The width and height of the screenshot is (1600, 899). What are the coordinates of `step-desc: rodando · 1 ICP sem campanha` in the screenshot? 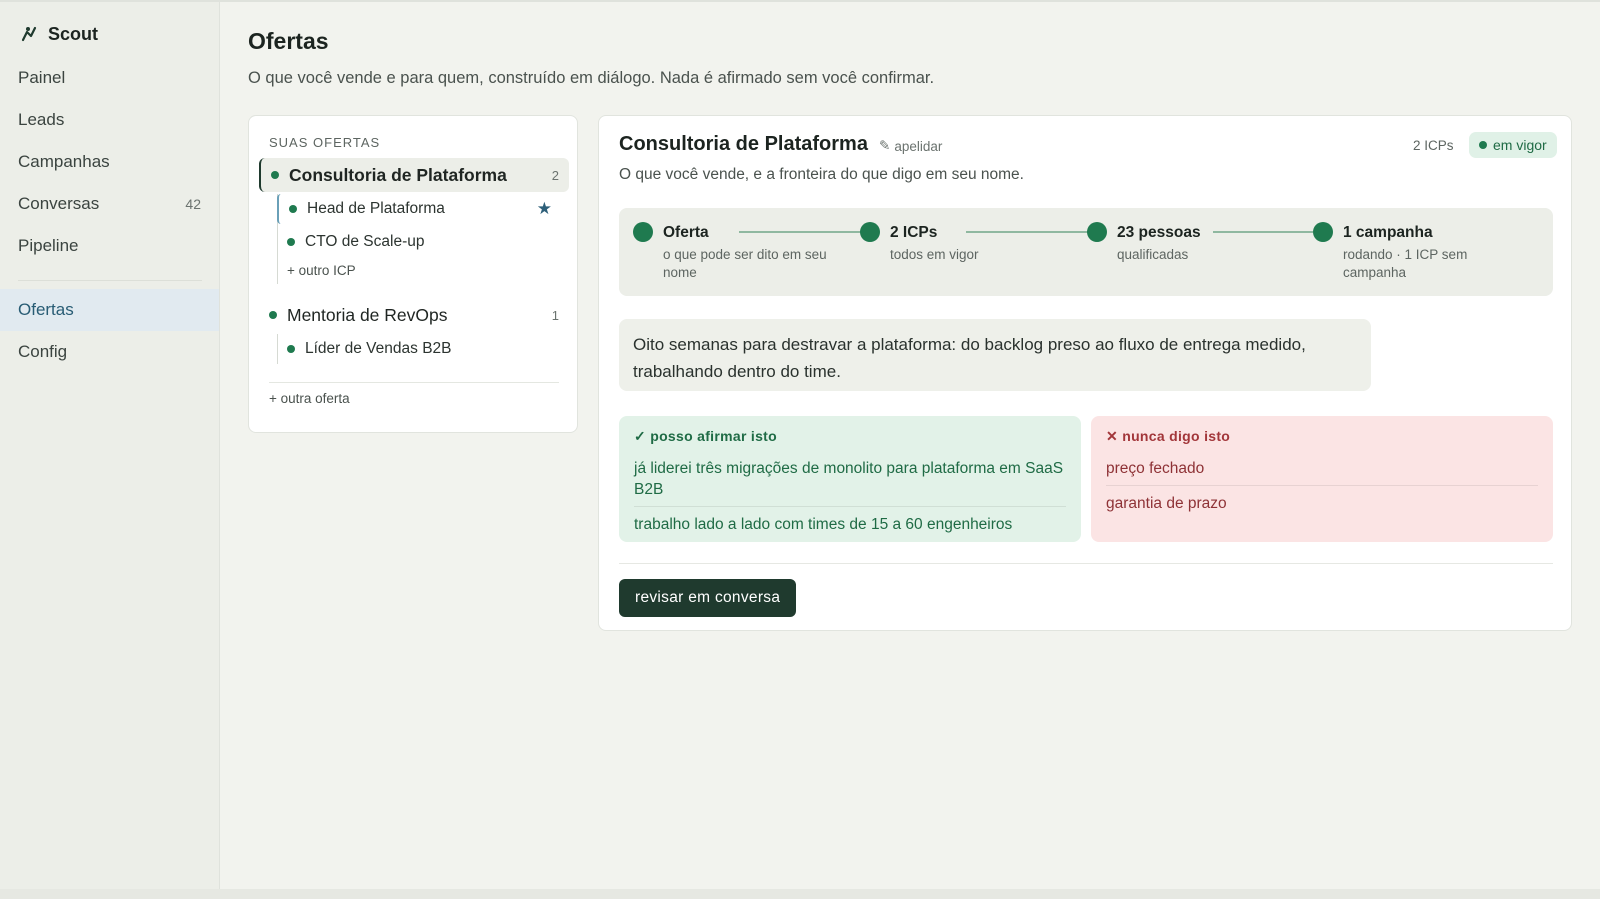 It's located at (1405, 263).